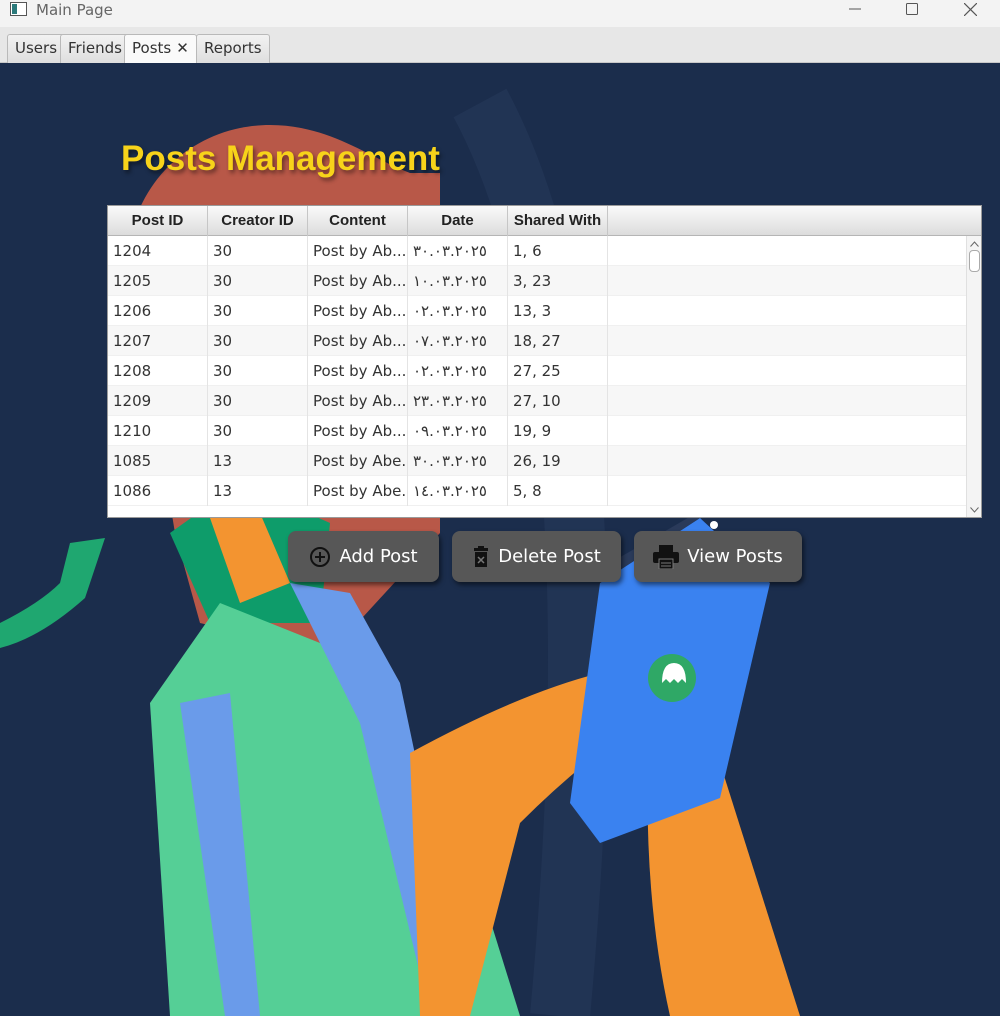  I want to click on table-row: 1086 13 Post by Abe... ١٤.٠٣.٢٠٢٥ 5, 8, so click(537, 491).